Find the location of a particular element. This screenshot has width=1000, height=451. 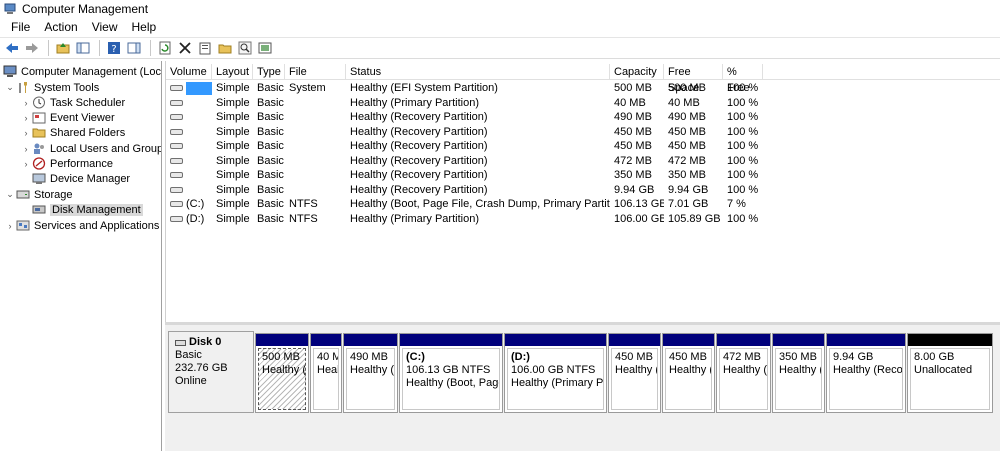

unallocated-block: 8.00 GB Unallocated is located at coordinates (950, 373).